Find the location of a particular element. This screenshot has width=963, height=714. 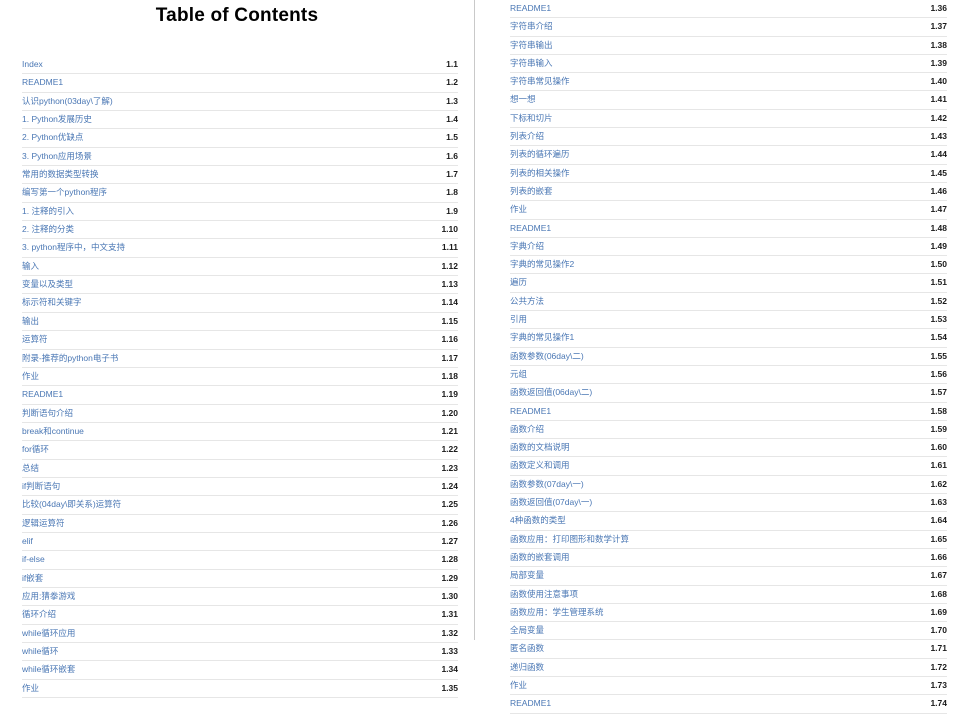

toc-entry-link: 递归函数 is located at coordinates (527, 667).